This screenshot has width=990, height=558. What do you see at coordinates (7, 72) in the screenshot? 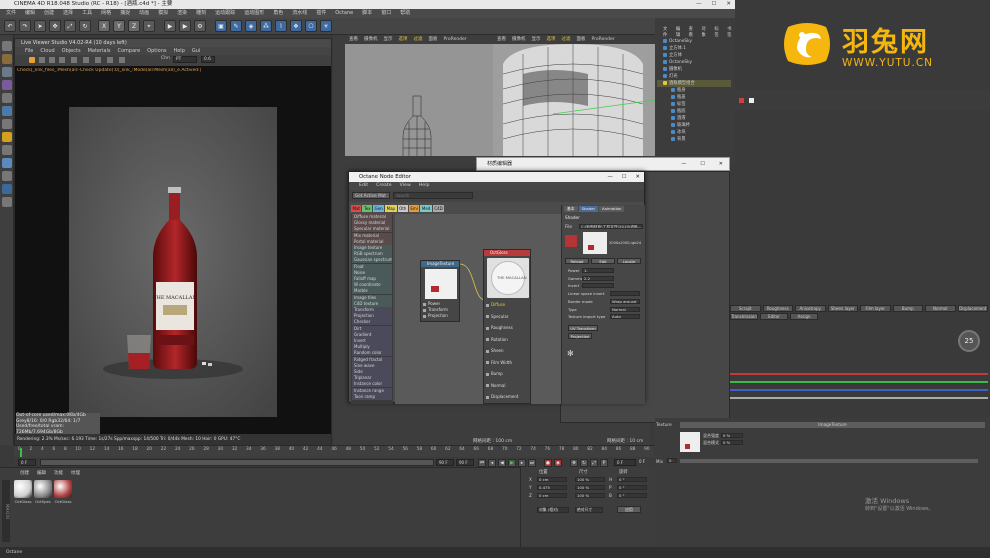
I see `mode-2-icon` at bounding box center [7, 72].